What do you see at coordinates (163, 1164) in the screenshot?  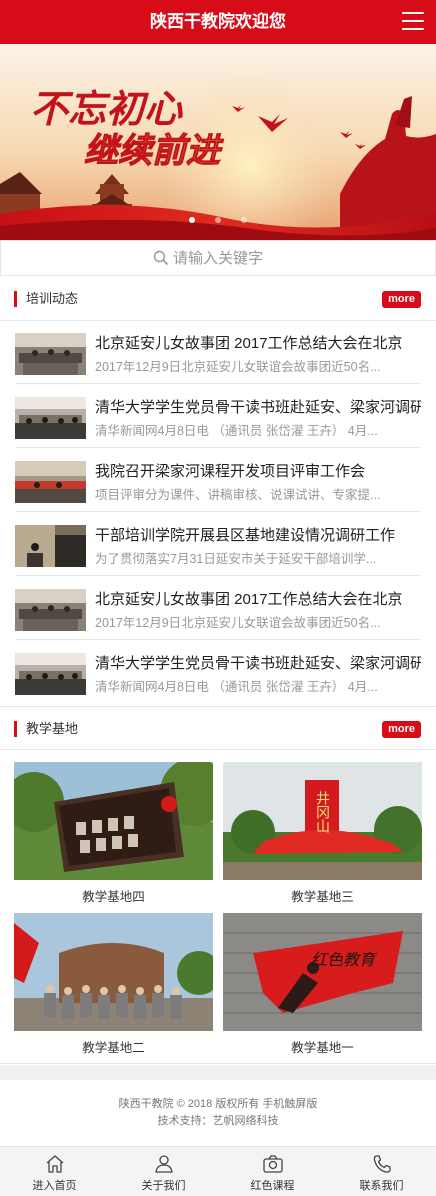 I see `user-icon` at bounding box center [163, 1164].